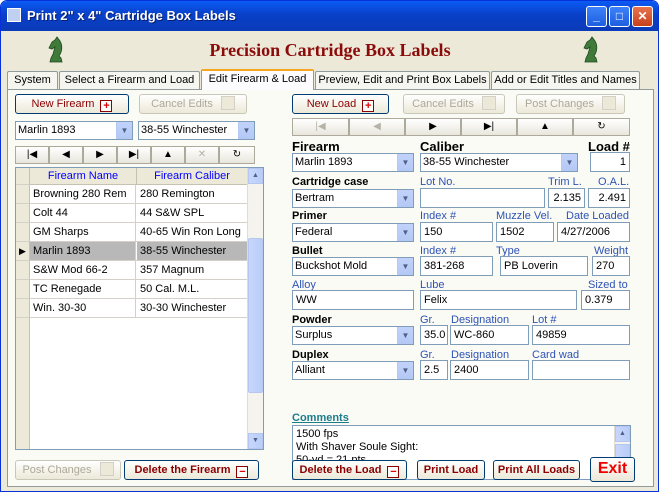 The height and width of the screenshot is (492, 659). What do you see at coordinates (66, 155) in the screenshot?
I see `nav-prev-button: ◀` at bounding box center [66, 155].